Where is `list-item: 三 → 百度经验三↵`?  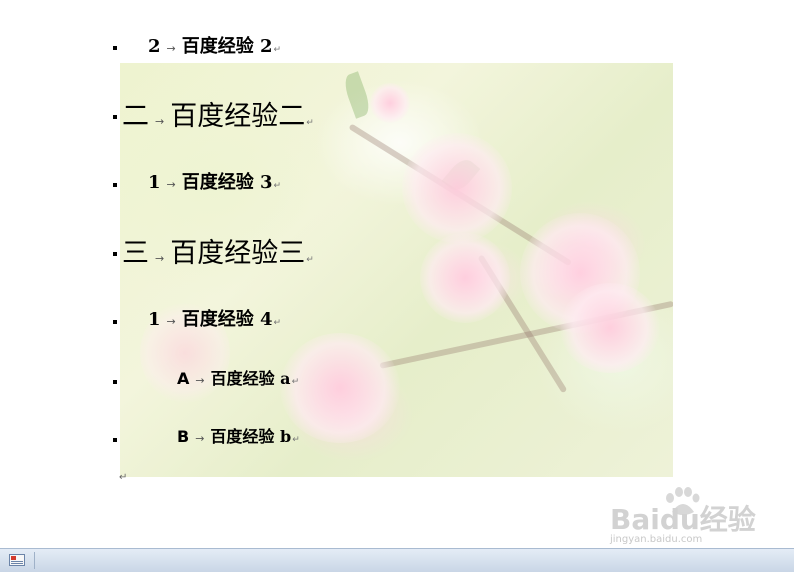
list-item: 三 → 百度经验三↵ is located at coordinates (218, 250).